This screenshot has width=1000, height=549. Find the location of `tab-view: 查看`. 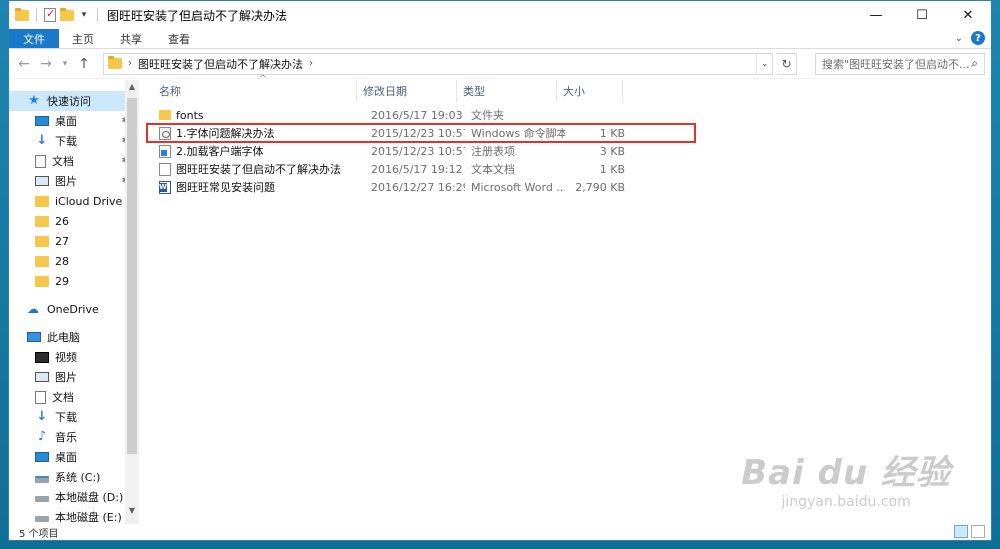

tab-view: 查看 is located at coordinates (179, 38).